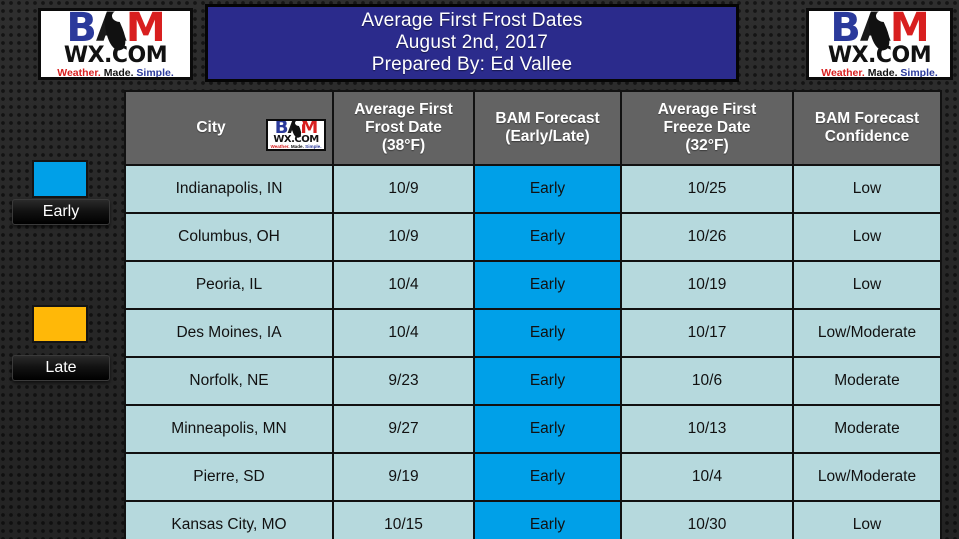  Describe the element at coordinates (707, 189) in the screenshot. I see `cell-freeze-date: 10/25` at that location.